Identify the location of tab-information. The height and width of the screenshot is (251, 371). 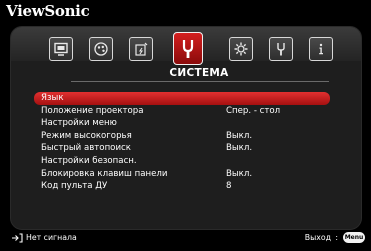
(321, 49).